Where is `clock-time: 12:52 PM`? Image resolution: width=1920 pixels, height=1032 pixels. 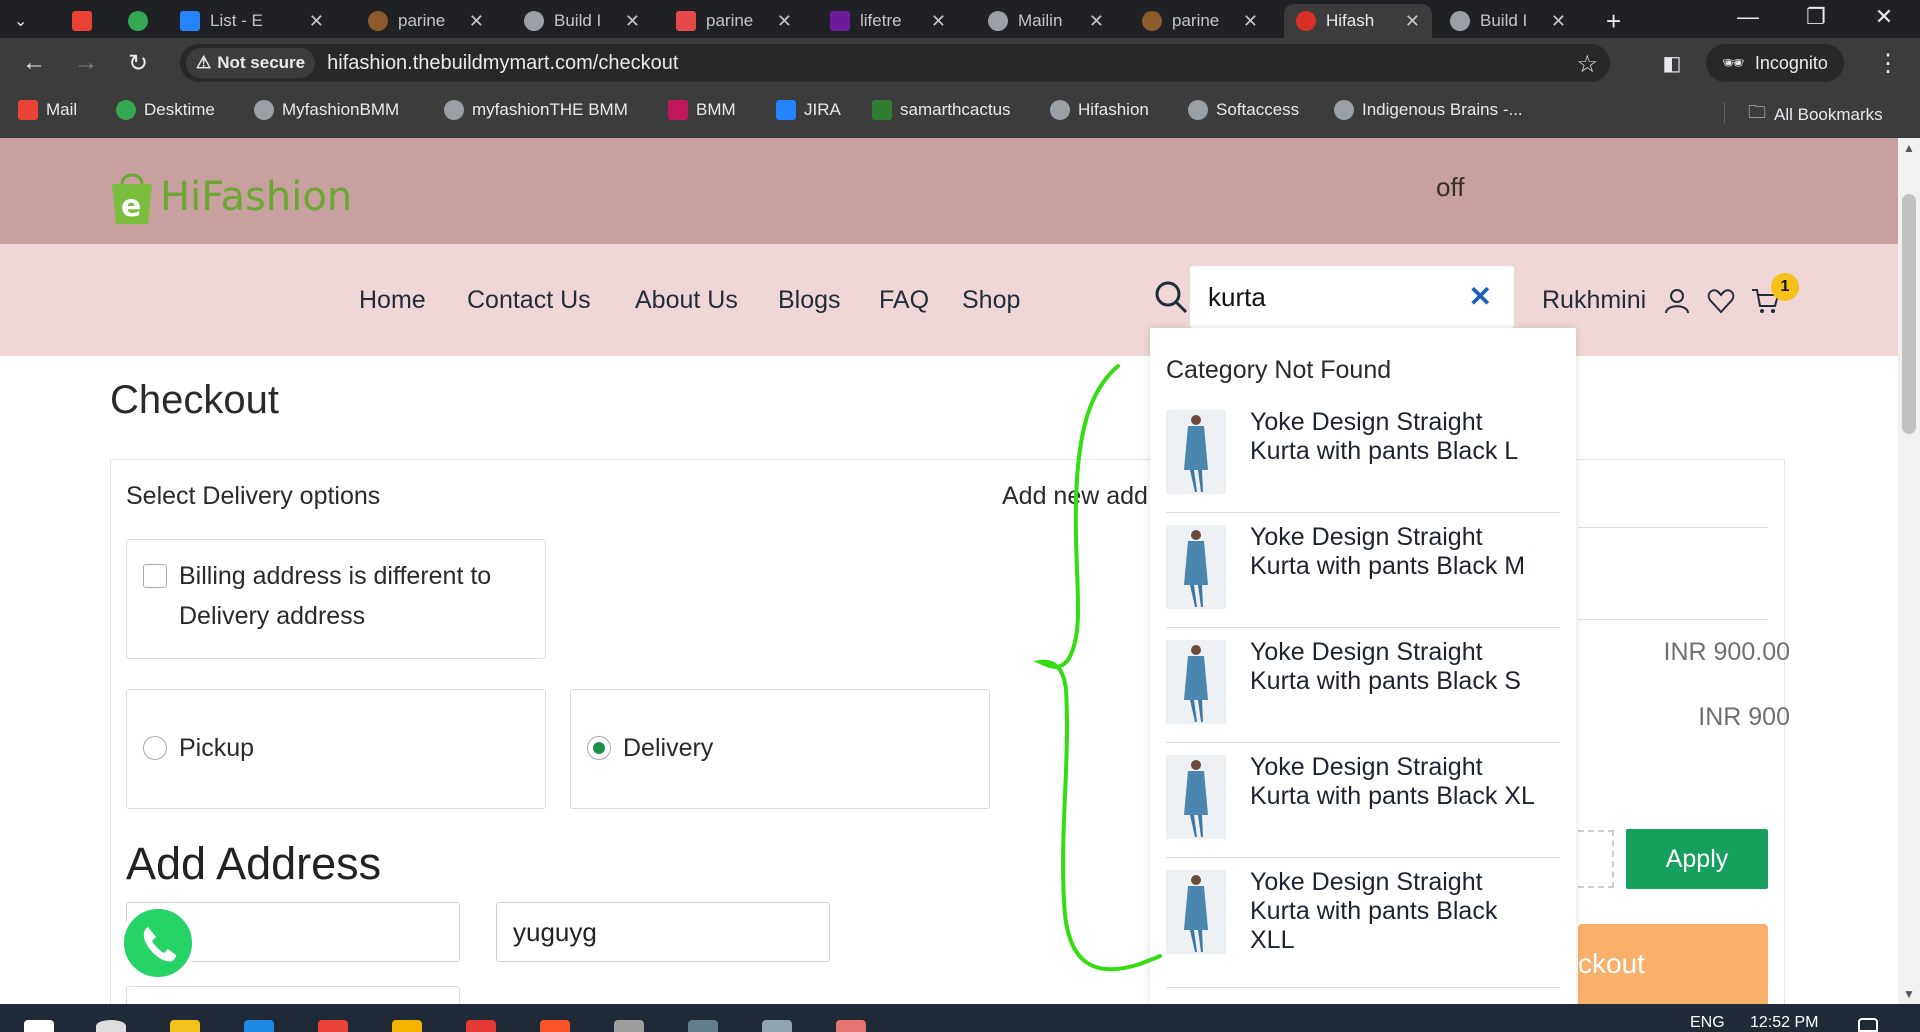 clock-time: 12:52 PM is located at coordinates (1784, 1023).